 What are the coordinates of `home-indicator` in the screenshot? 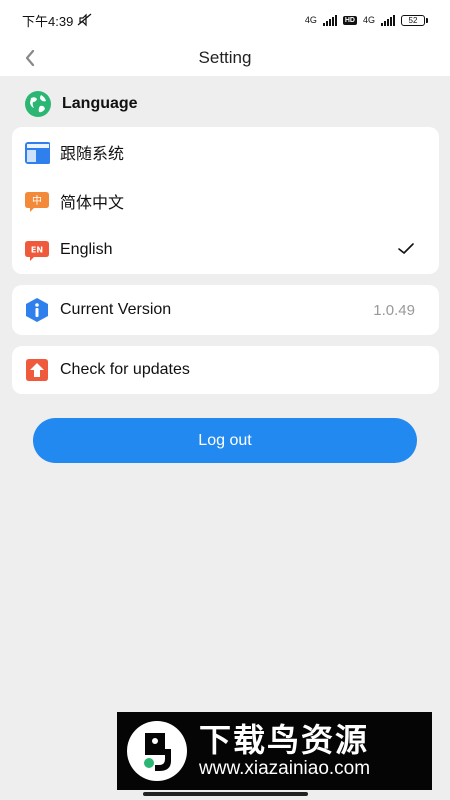 It's located at (225, 794).